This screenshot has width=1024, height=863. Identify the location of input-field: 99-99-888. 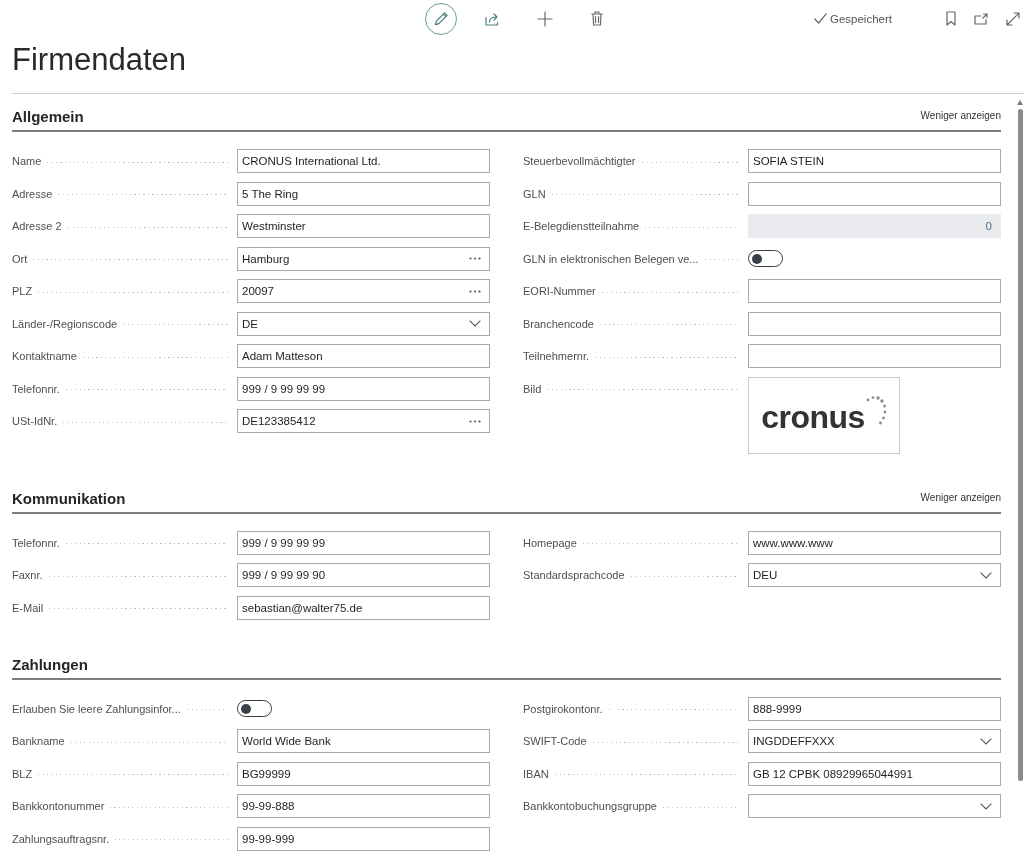
(363, 806).